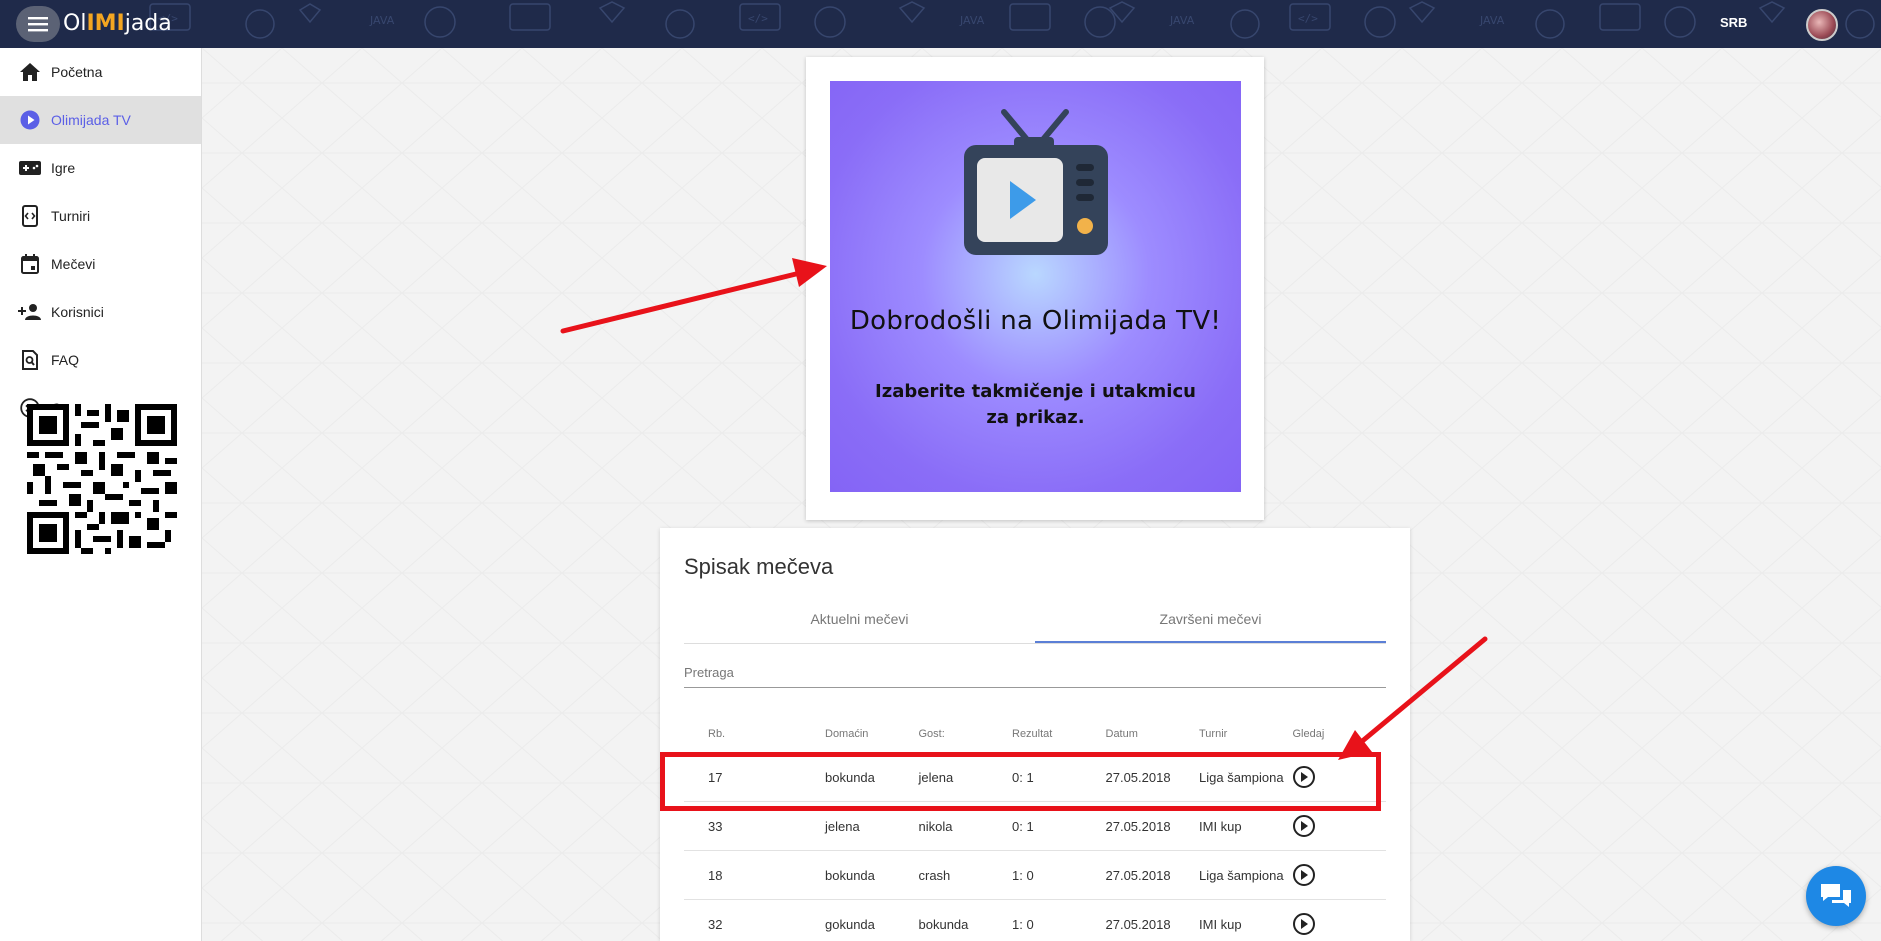 This screenshot has height=941, width=1881. Describe the element at coordinates (1308, 734) in the screenshot. I see `column-header-gledaj: Gledaj` at that location.